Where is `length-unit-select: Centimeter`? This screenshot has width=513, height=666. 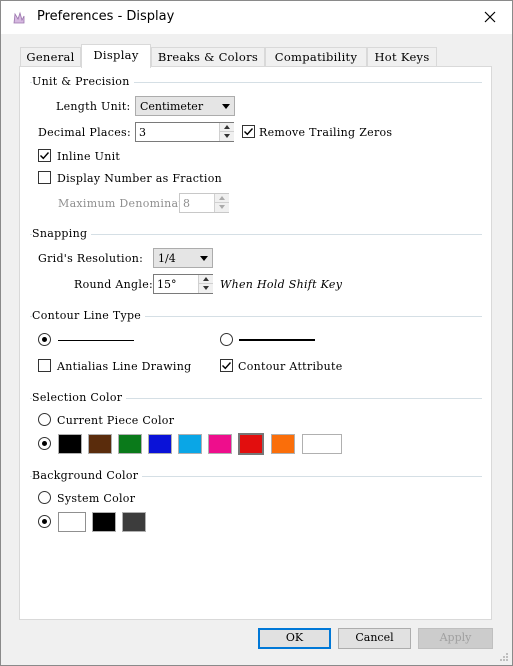 length-unit-select: Centimeter is located at coordinates (185, 106).